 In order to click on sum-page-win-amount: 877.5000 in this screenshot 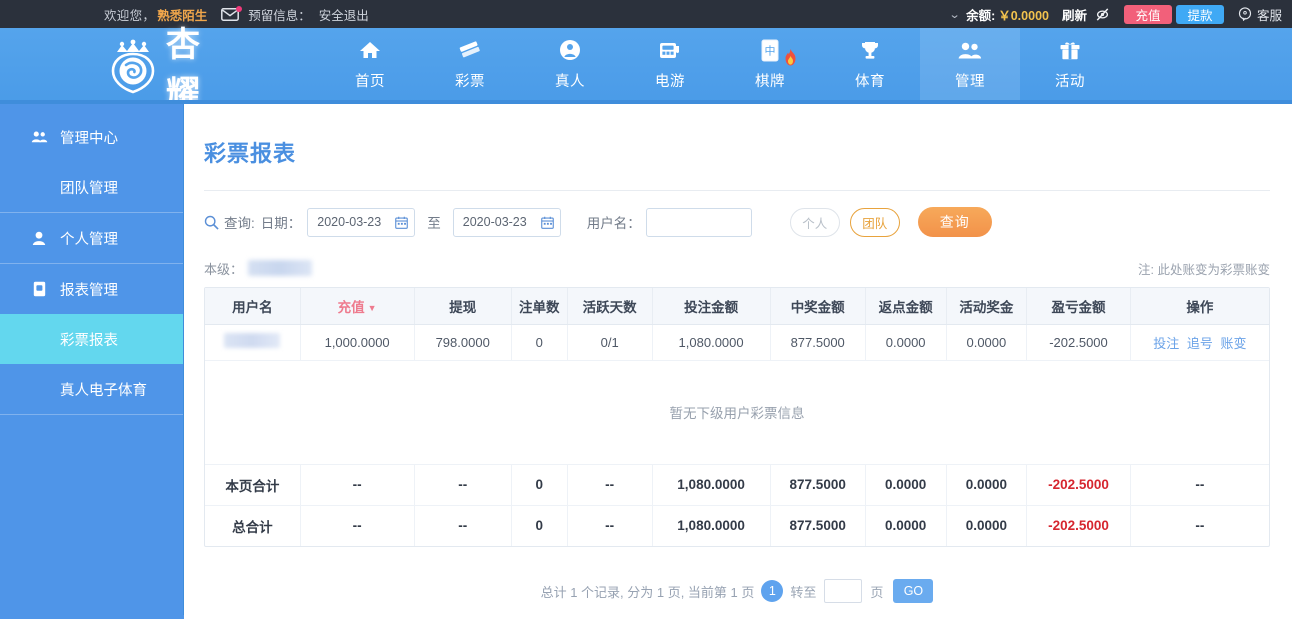, I will do `click(818, 485)`.